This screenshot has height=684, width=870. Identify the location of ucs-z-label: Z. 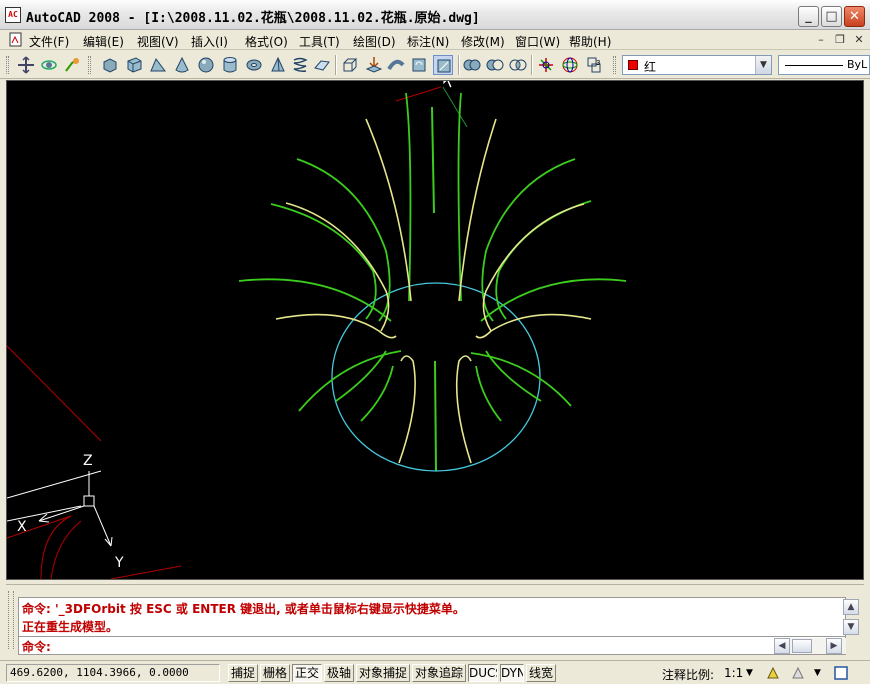
(88, 461).